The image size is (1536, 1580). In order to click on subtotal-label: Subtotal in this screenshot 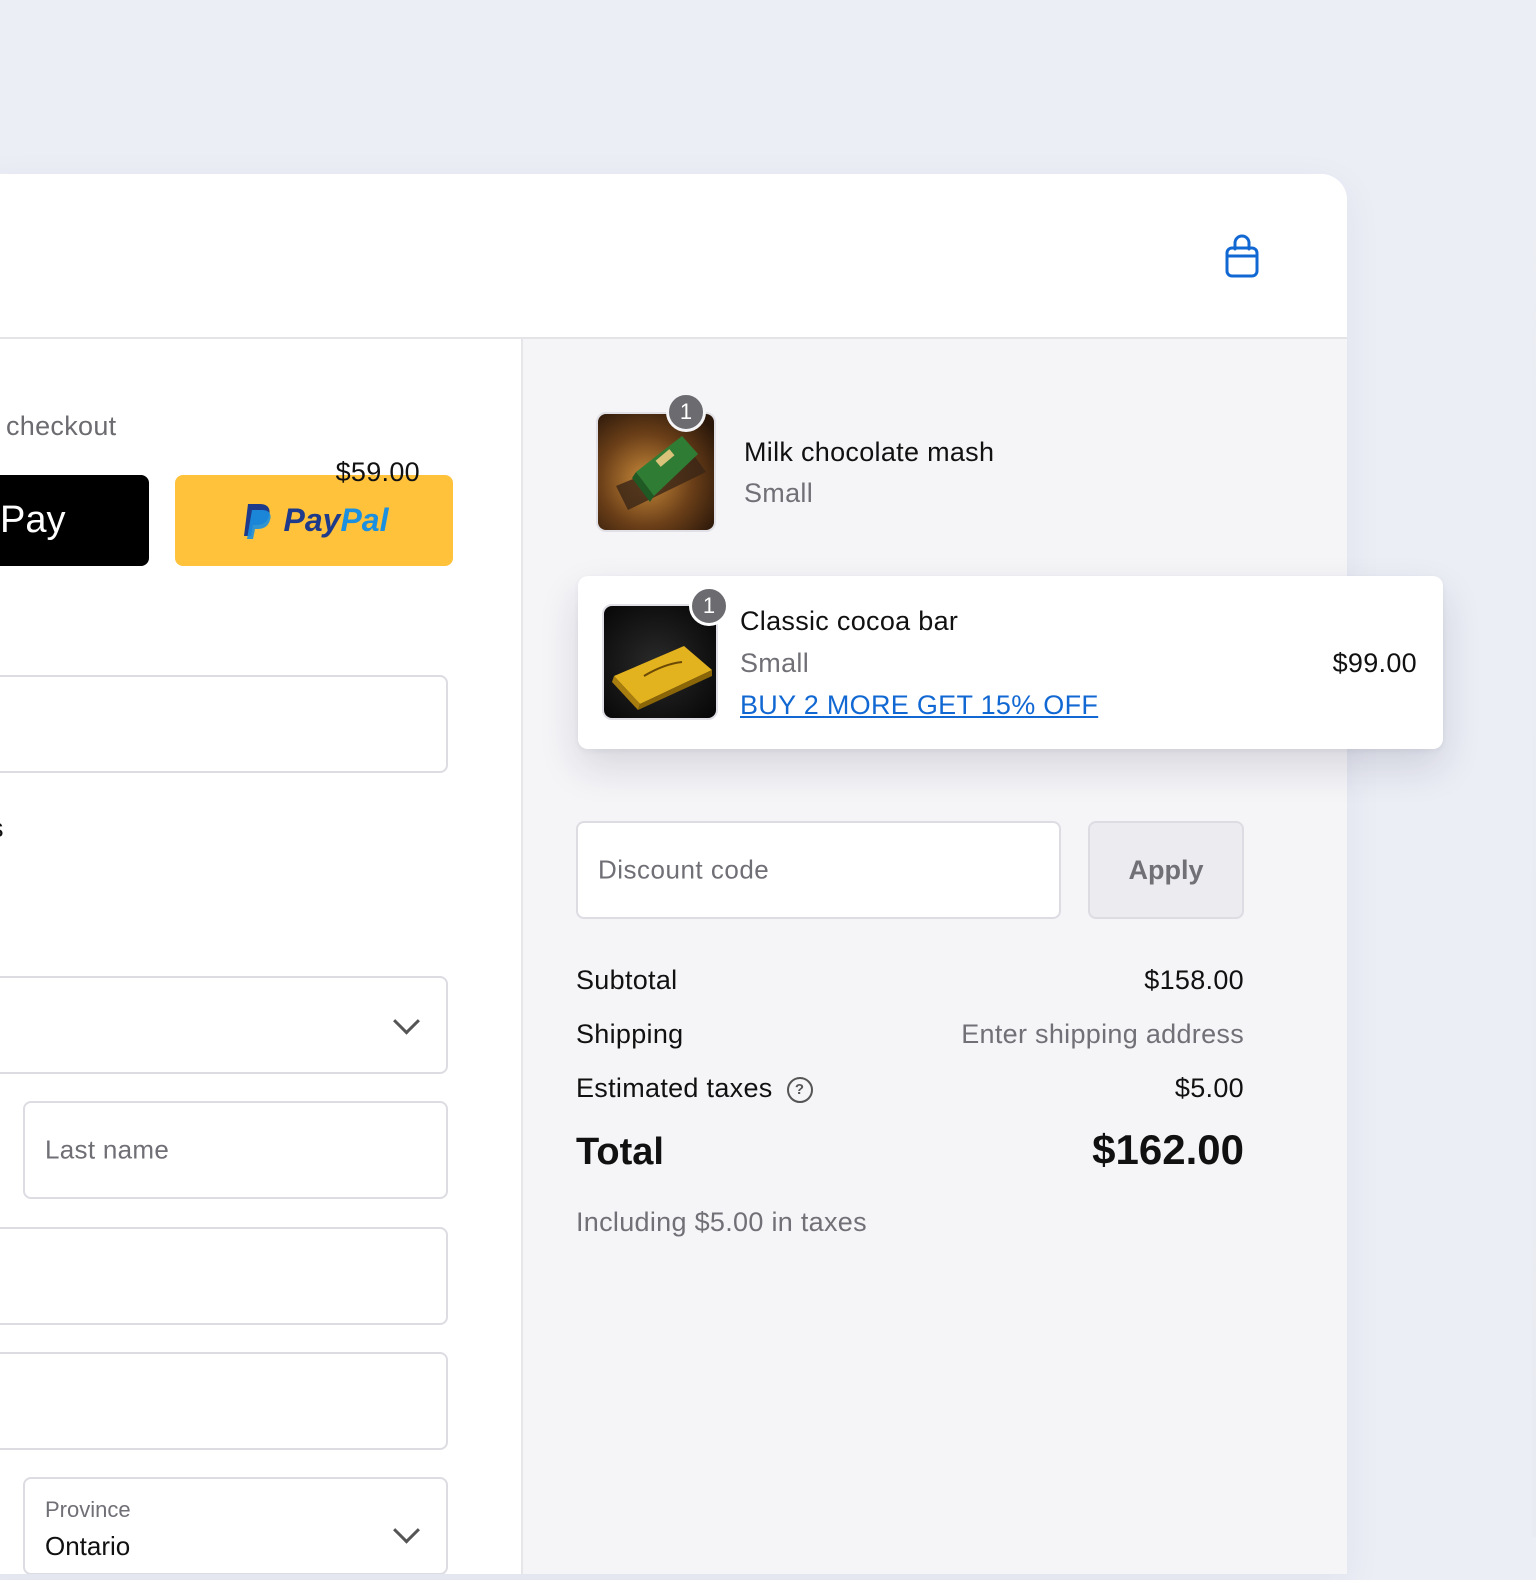, I will do `click(627, 980)`.